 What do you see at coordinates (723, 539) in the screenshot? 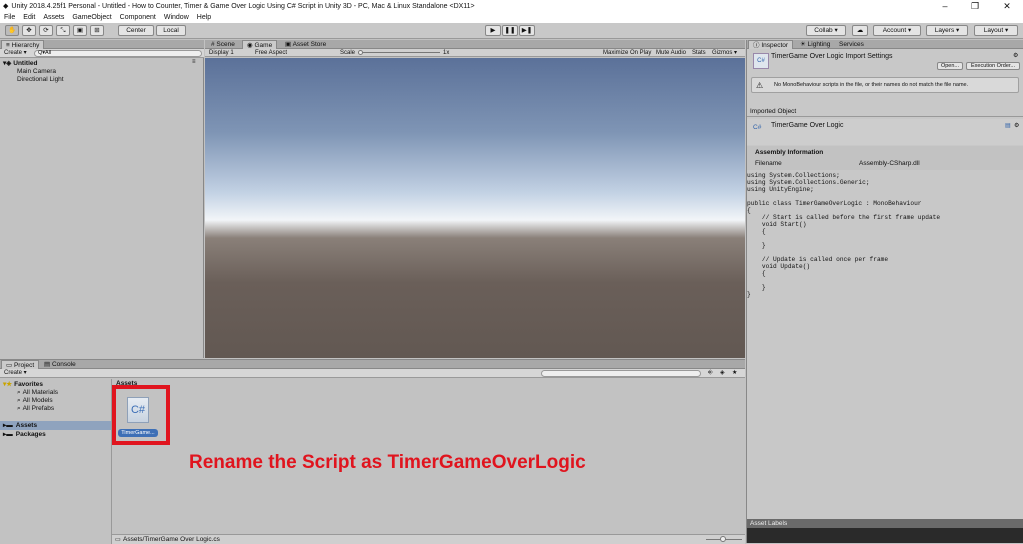
I see `icon-size-slider-handle` at bounding box center [723, 539].